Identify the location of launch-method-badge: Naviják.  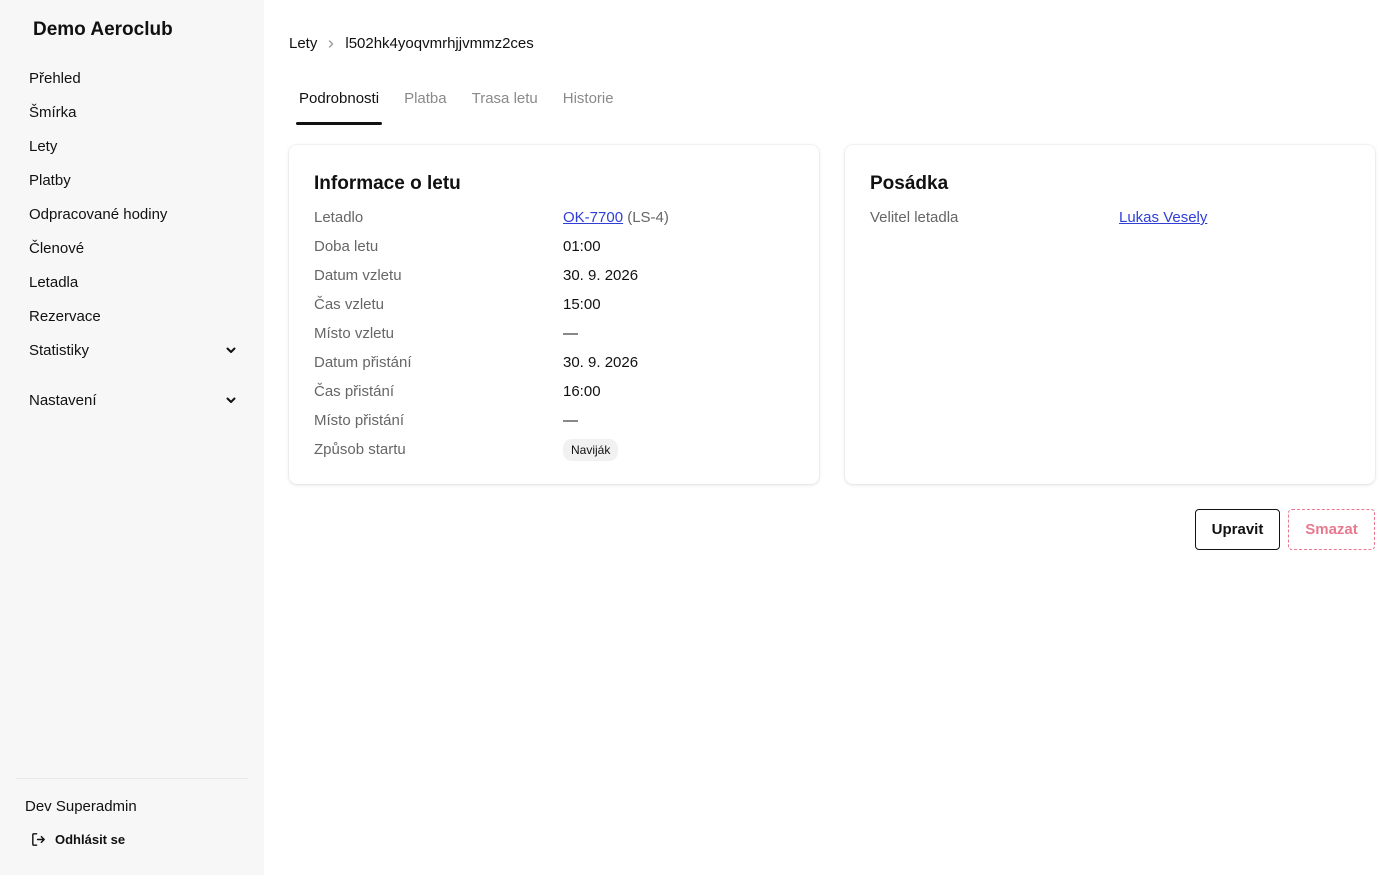
(591, 449).